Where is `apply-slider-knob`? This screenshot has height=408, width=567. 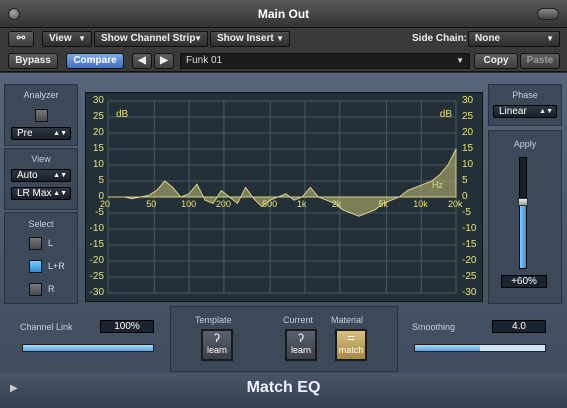 apply-slider-knob is located at coordinates (523, 202).